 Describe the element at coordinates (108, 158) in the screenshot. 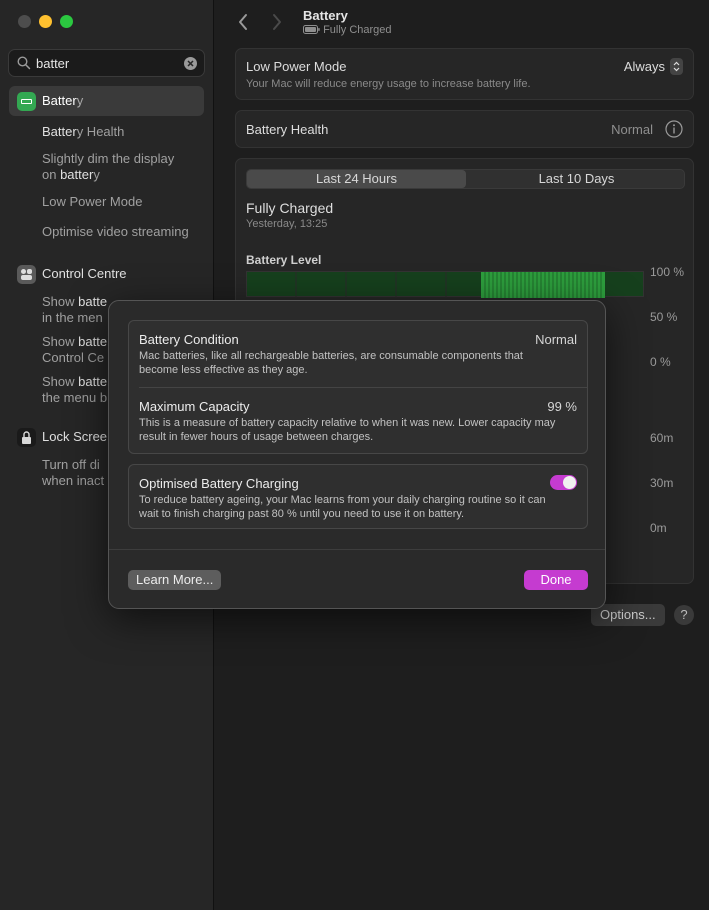

I see `line1-text: Slightly dim the display` at that location.